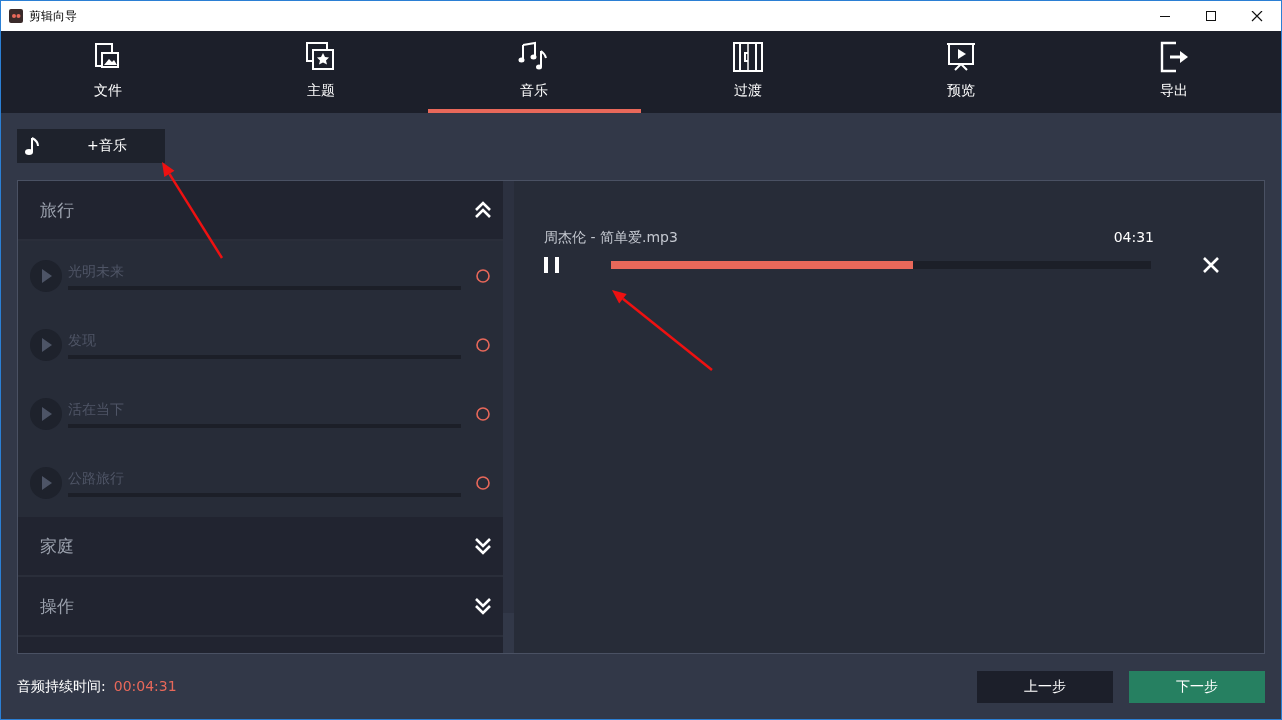 The width and height of the screenshot is (1282, 720). I want to click on back-button: 上一步, so click(1045, 686).